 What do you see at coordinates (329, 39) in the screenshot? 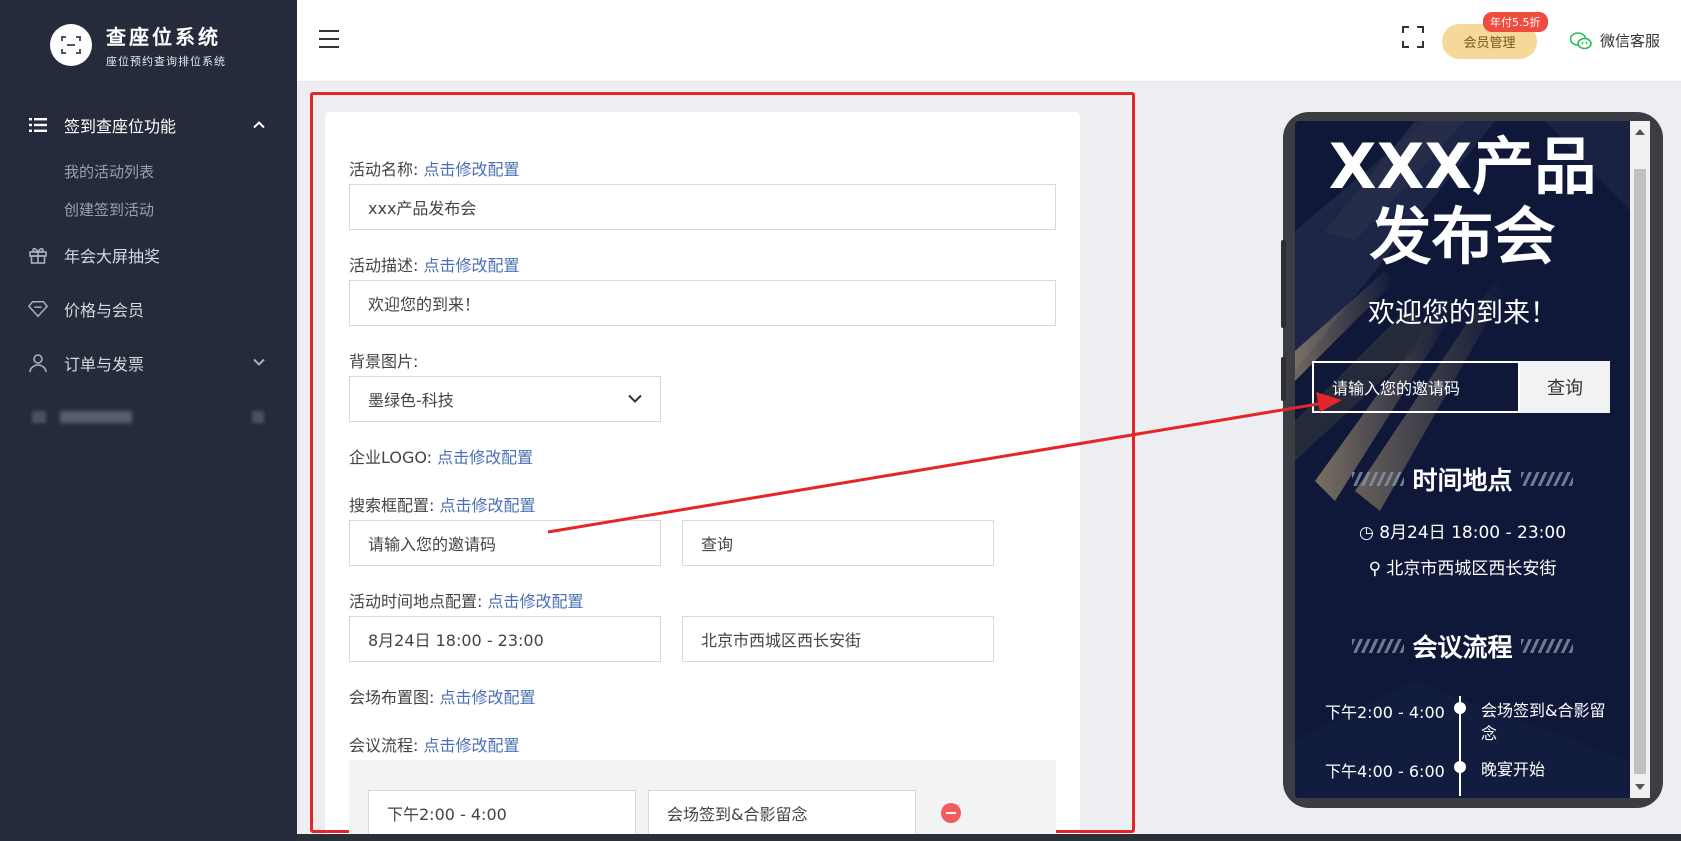
I see `menu-toggle-icon` at bounding box center [329, 39].